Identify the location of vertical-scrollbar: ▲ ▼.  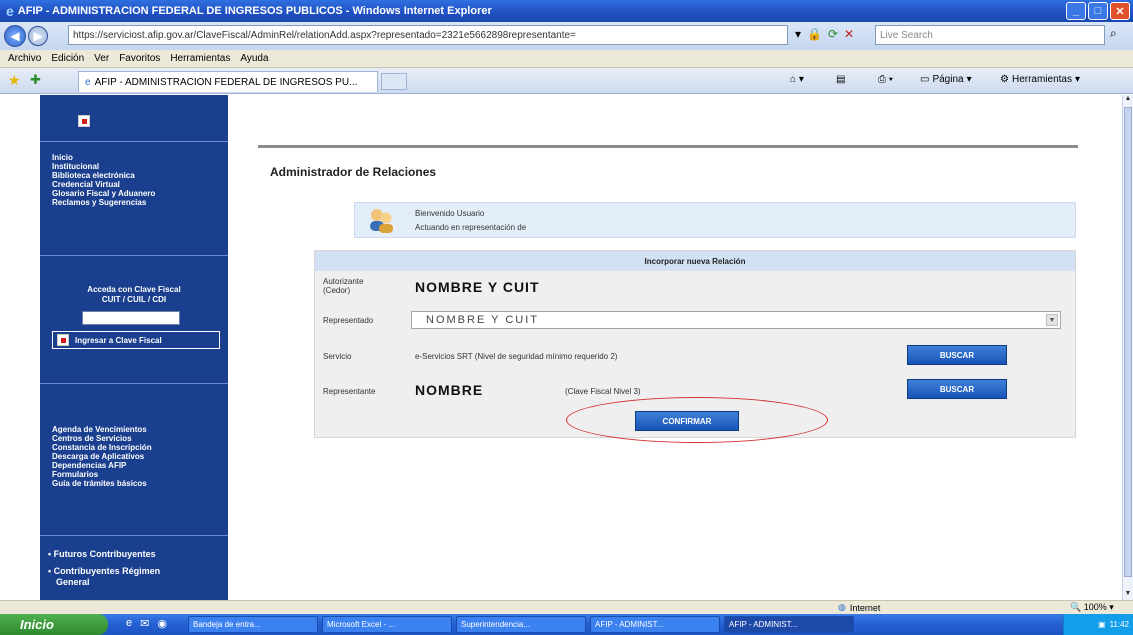
(1127, 347).